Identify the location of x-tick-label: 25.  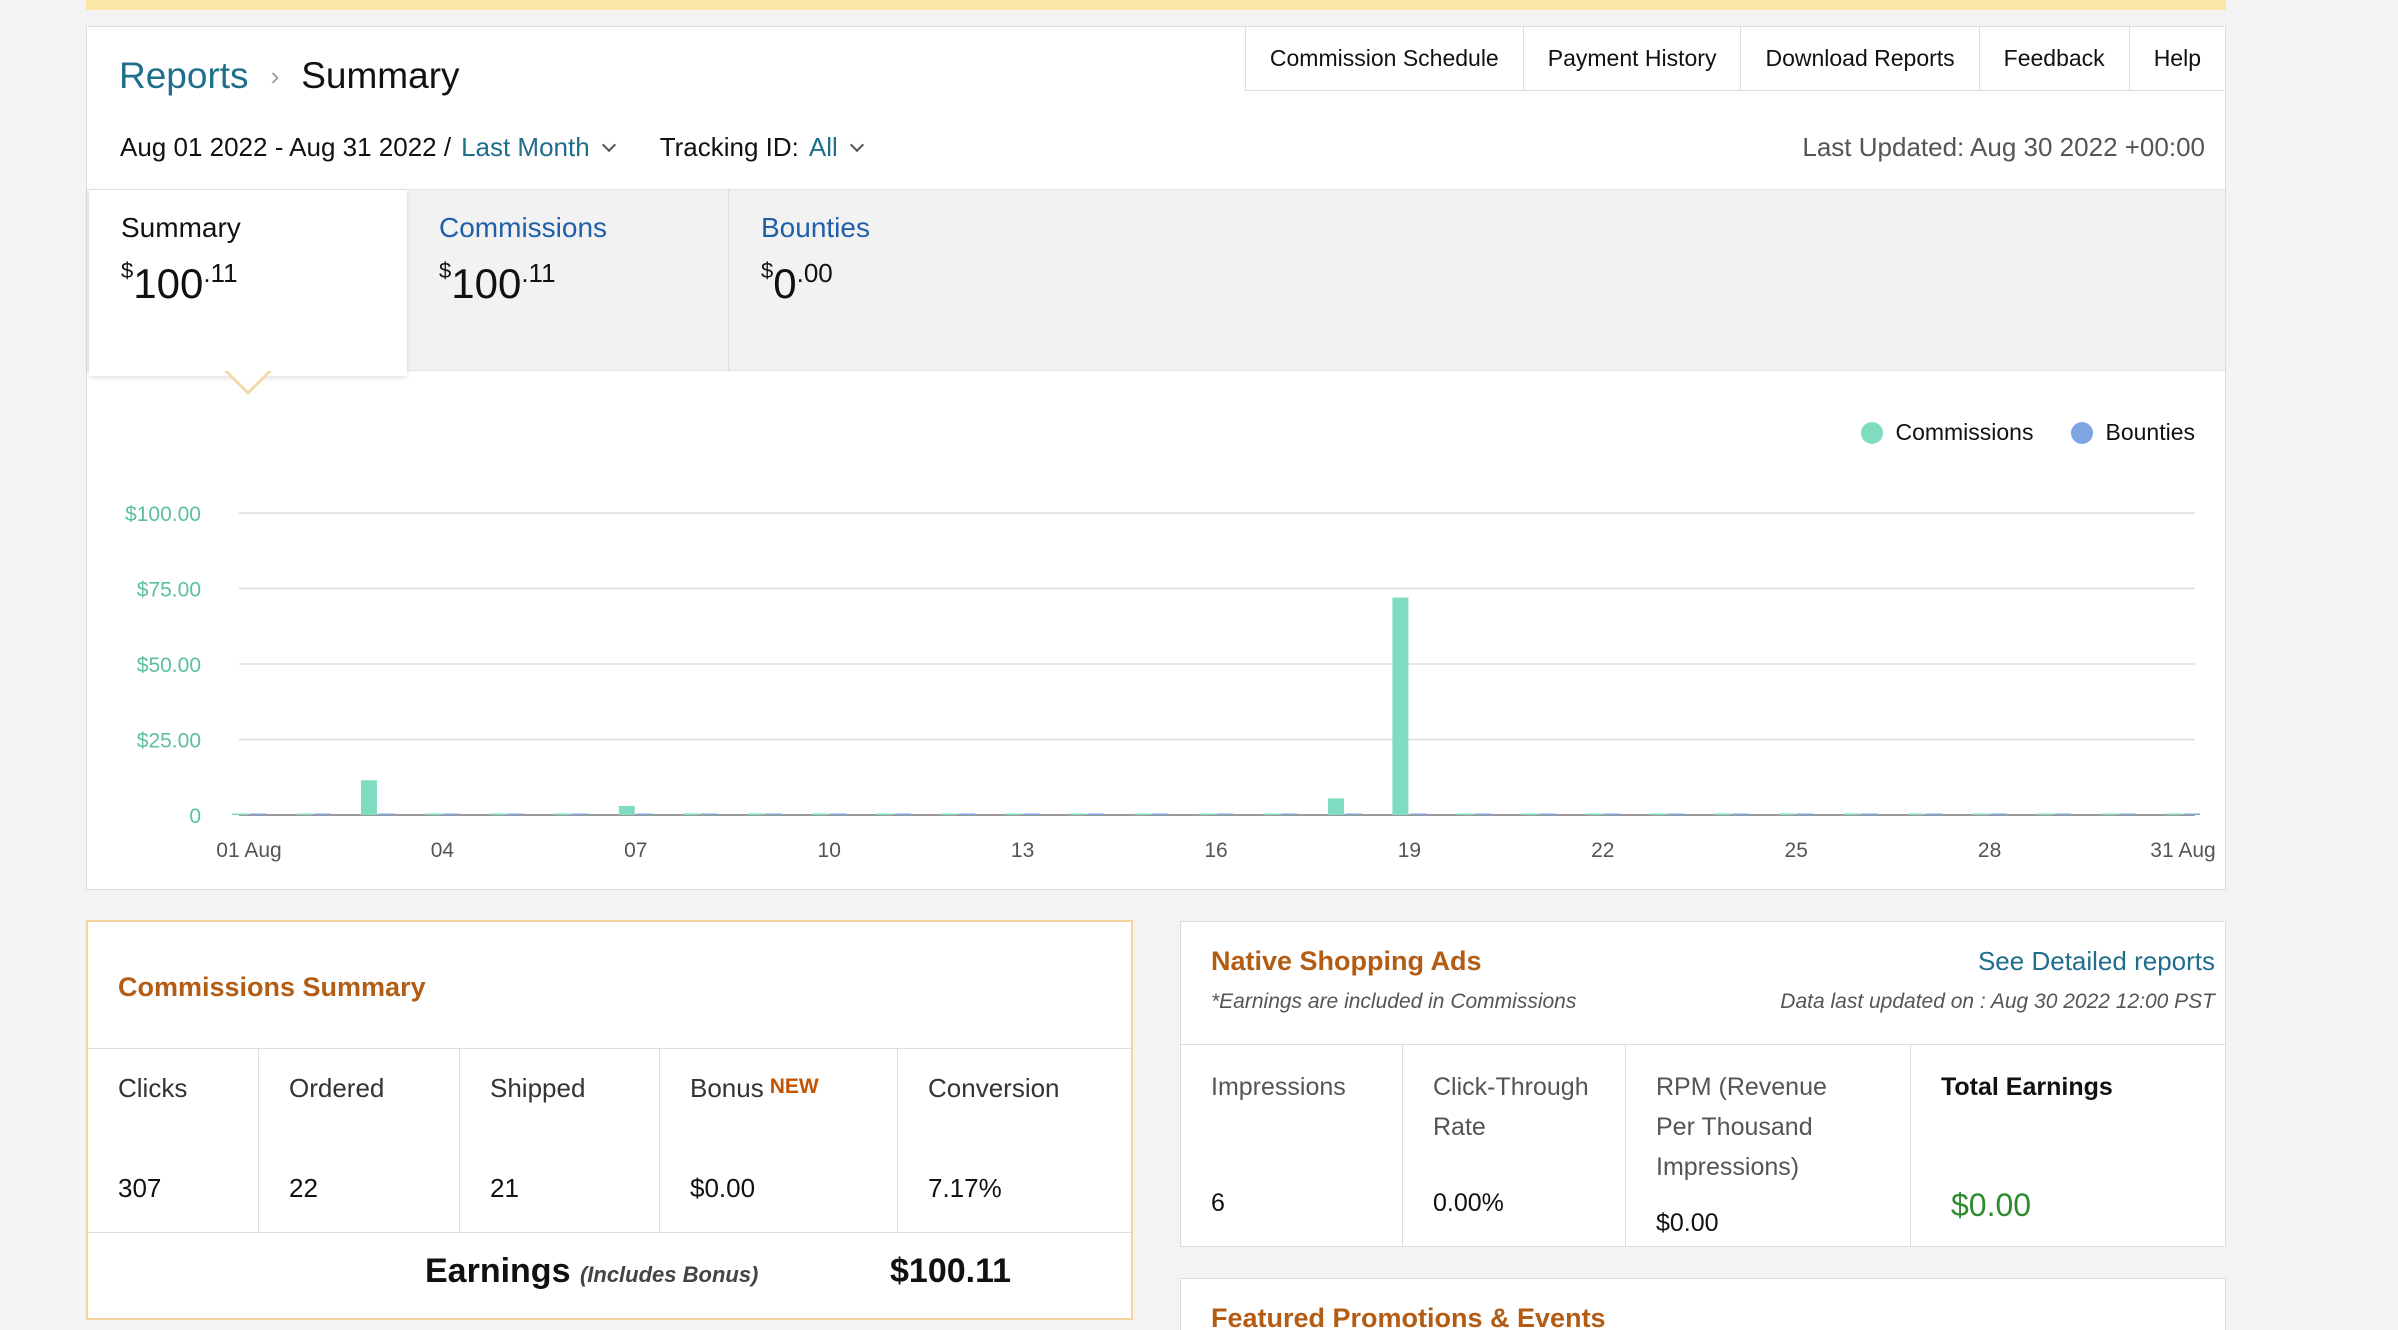
(1796, 850).